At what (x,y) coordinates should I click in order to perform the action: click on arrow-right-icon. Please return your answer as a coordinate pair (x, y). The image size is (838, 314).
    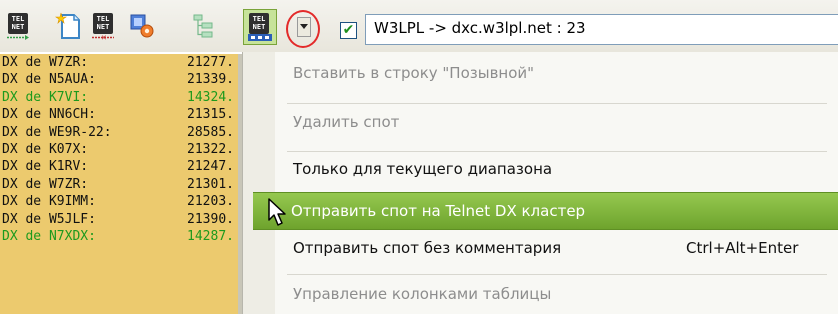
    Looking at the image, I should click on (18, 37).